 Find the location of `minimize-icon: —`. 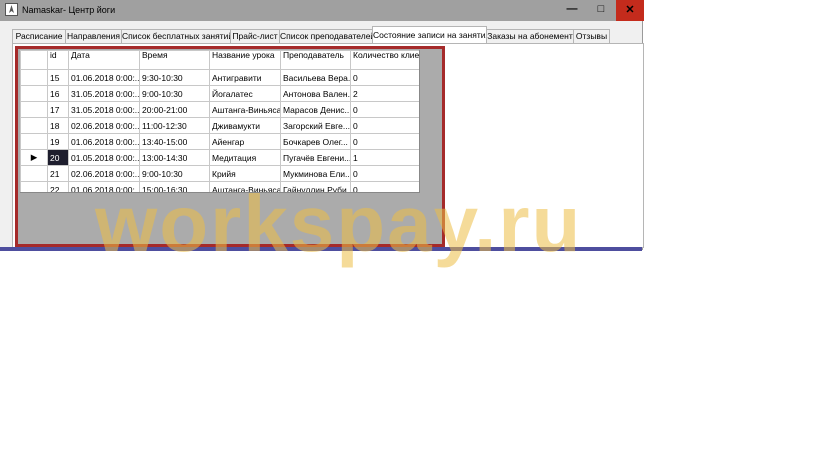

minimize-icon: — is located at coordinates (572, 9).